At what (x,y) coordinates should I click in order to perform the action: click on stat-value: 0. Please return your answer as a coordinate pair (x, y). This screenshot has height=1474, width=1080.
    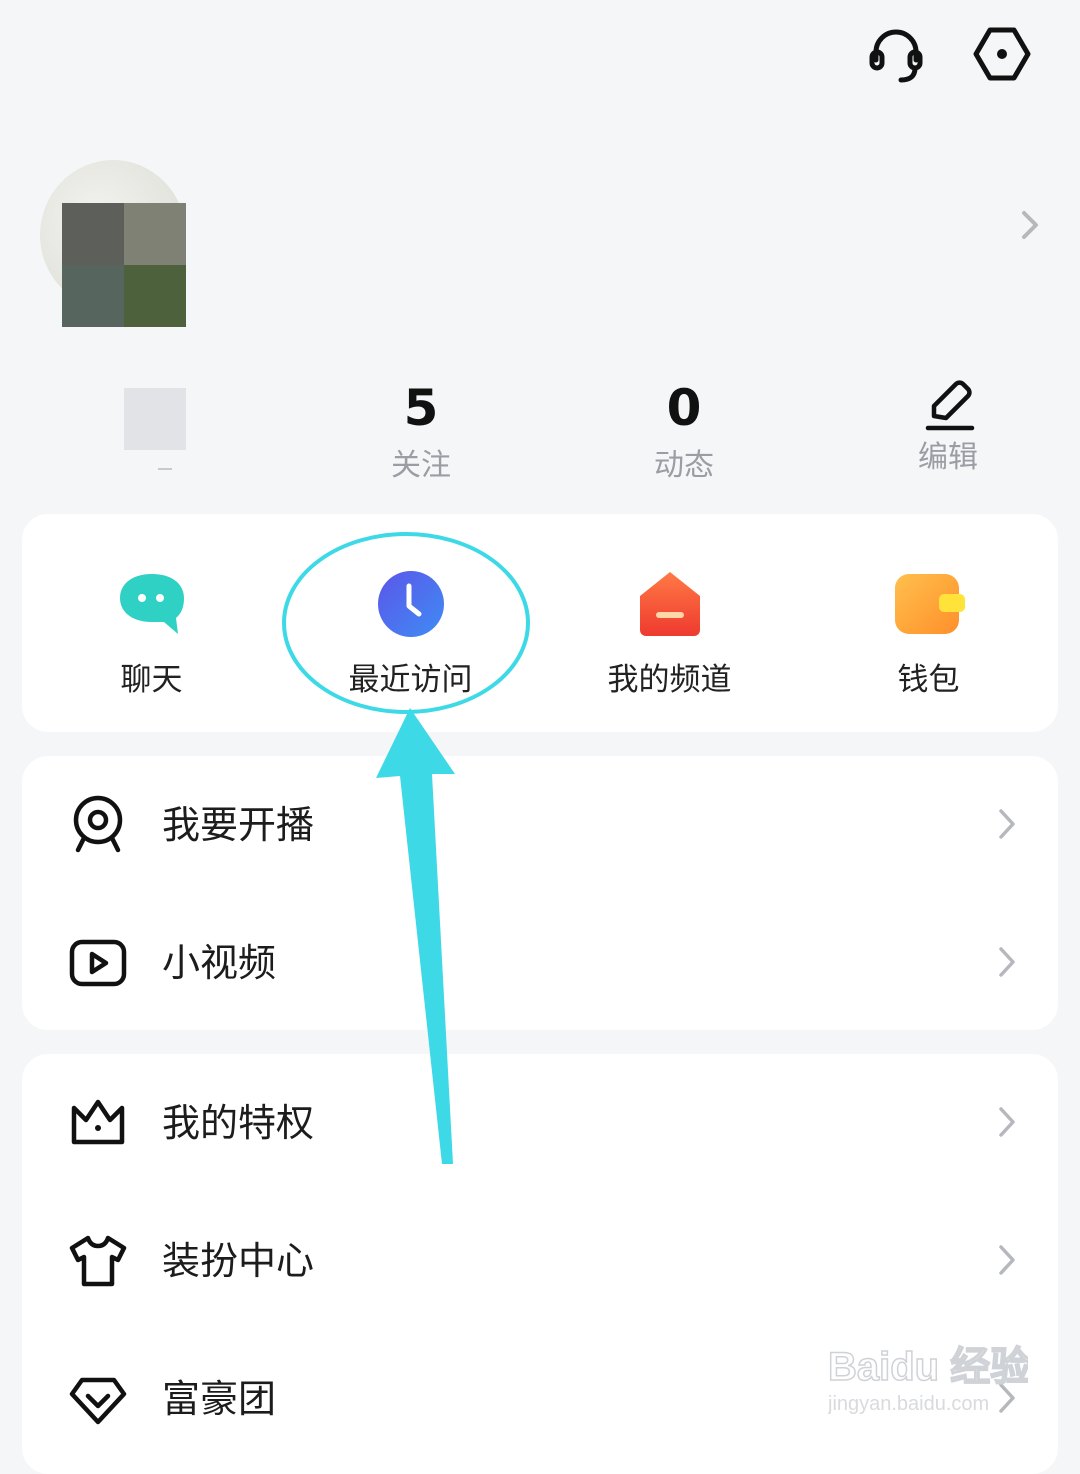
    Looking at the image, I should click on (684, 408).